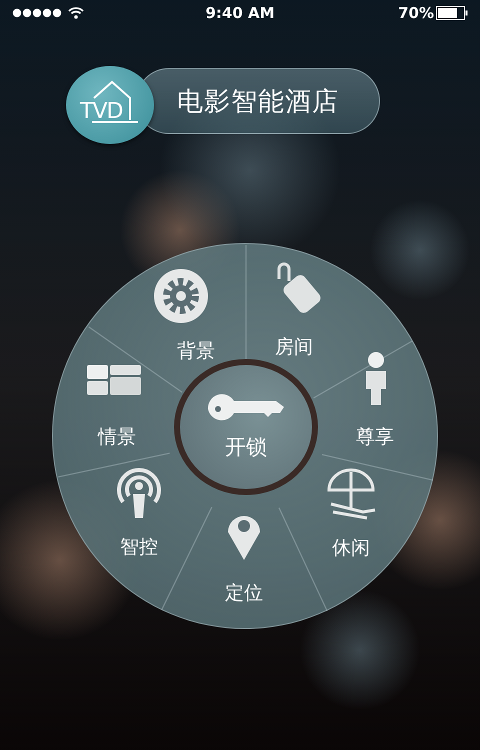 Image resolution: width=480 pixels, height=750 pixels. What do you see at coordinates (351, 548) in the screenshot?
I see `menu-label: 休闲` at bounding box center [351, 548].